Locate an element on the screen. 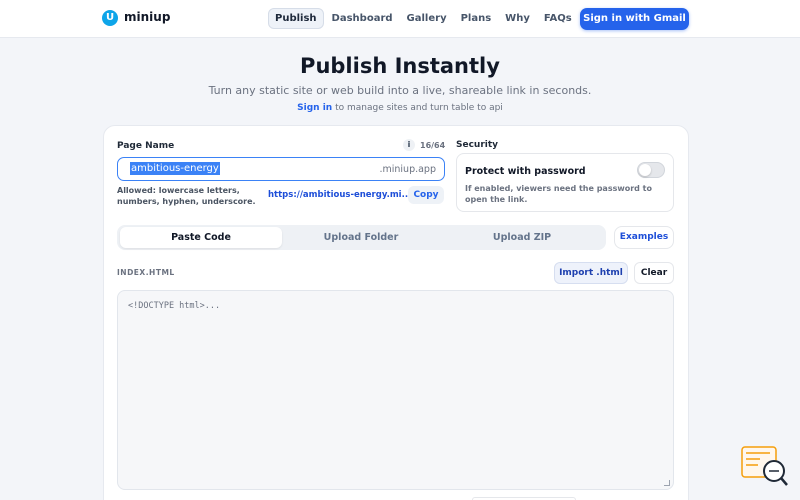  protect-password-label: Protect with password is located at coordinates (525, 171).